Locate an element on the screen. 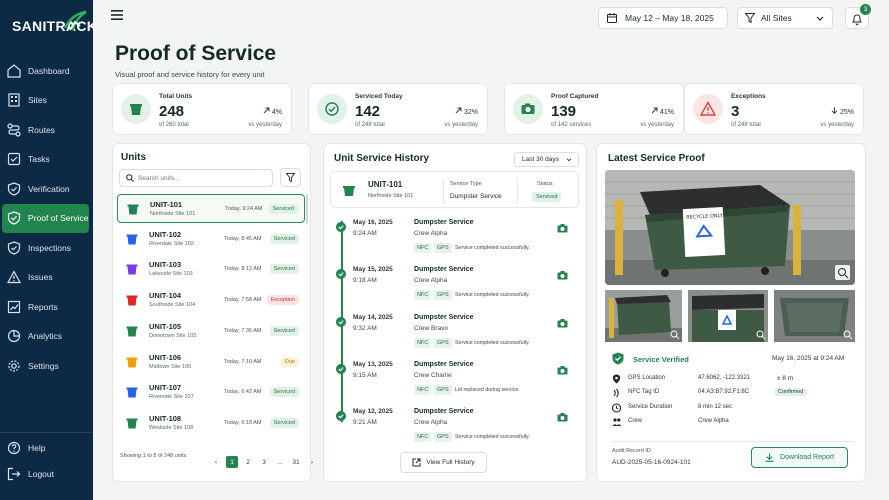 Image resolution: width=889 pixels, height=500 pixels. search-icon is located at coordinates (130, 178).